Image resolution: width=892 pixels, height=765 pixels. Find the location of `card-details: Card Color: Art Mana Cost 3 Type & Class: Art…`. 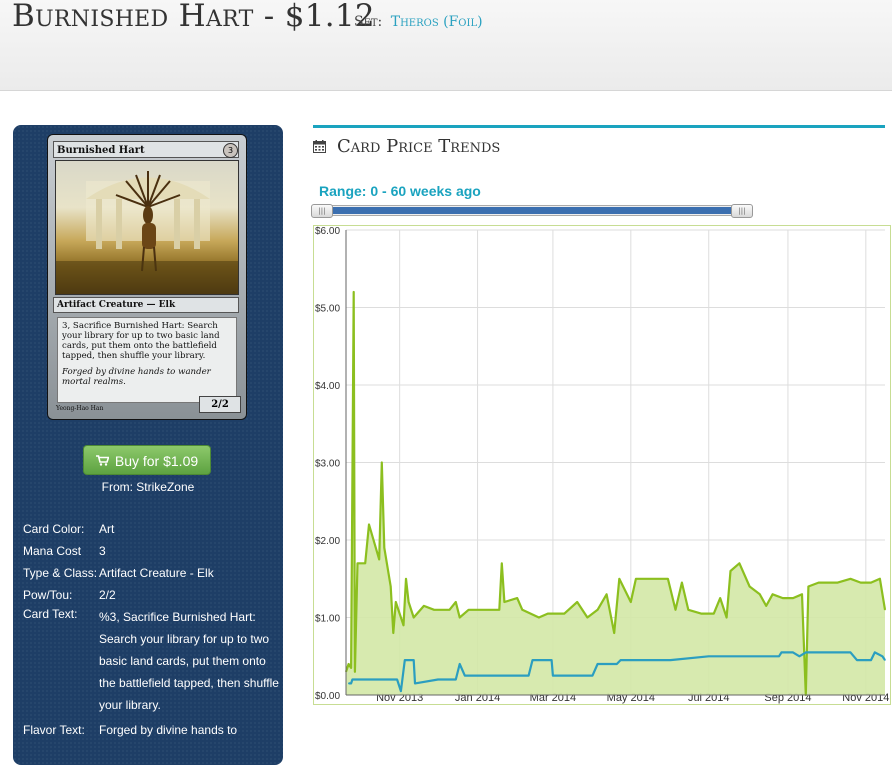

card-details: Card Color: Art Mana Cost 3 Type & Class: Art… is located at coordinates (152, 632).